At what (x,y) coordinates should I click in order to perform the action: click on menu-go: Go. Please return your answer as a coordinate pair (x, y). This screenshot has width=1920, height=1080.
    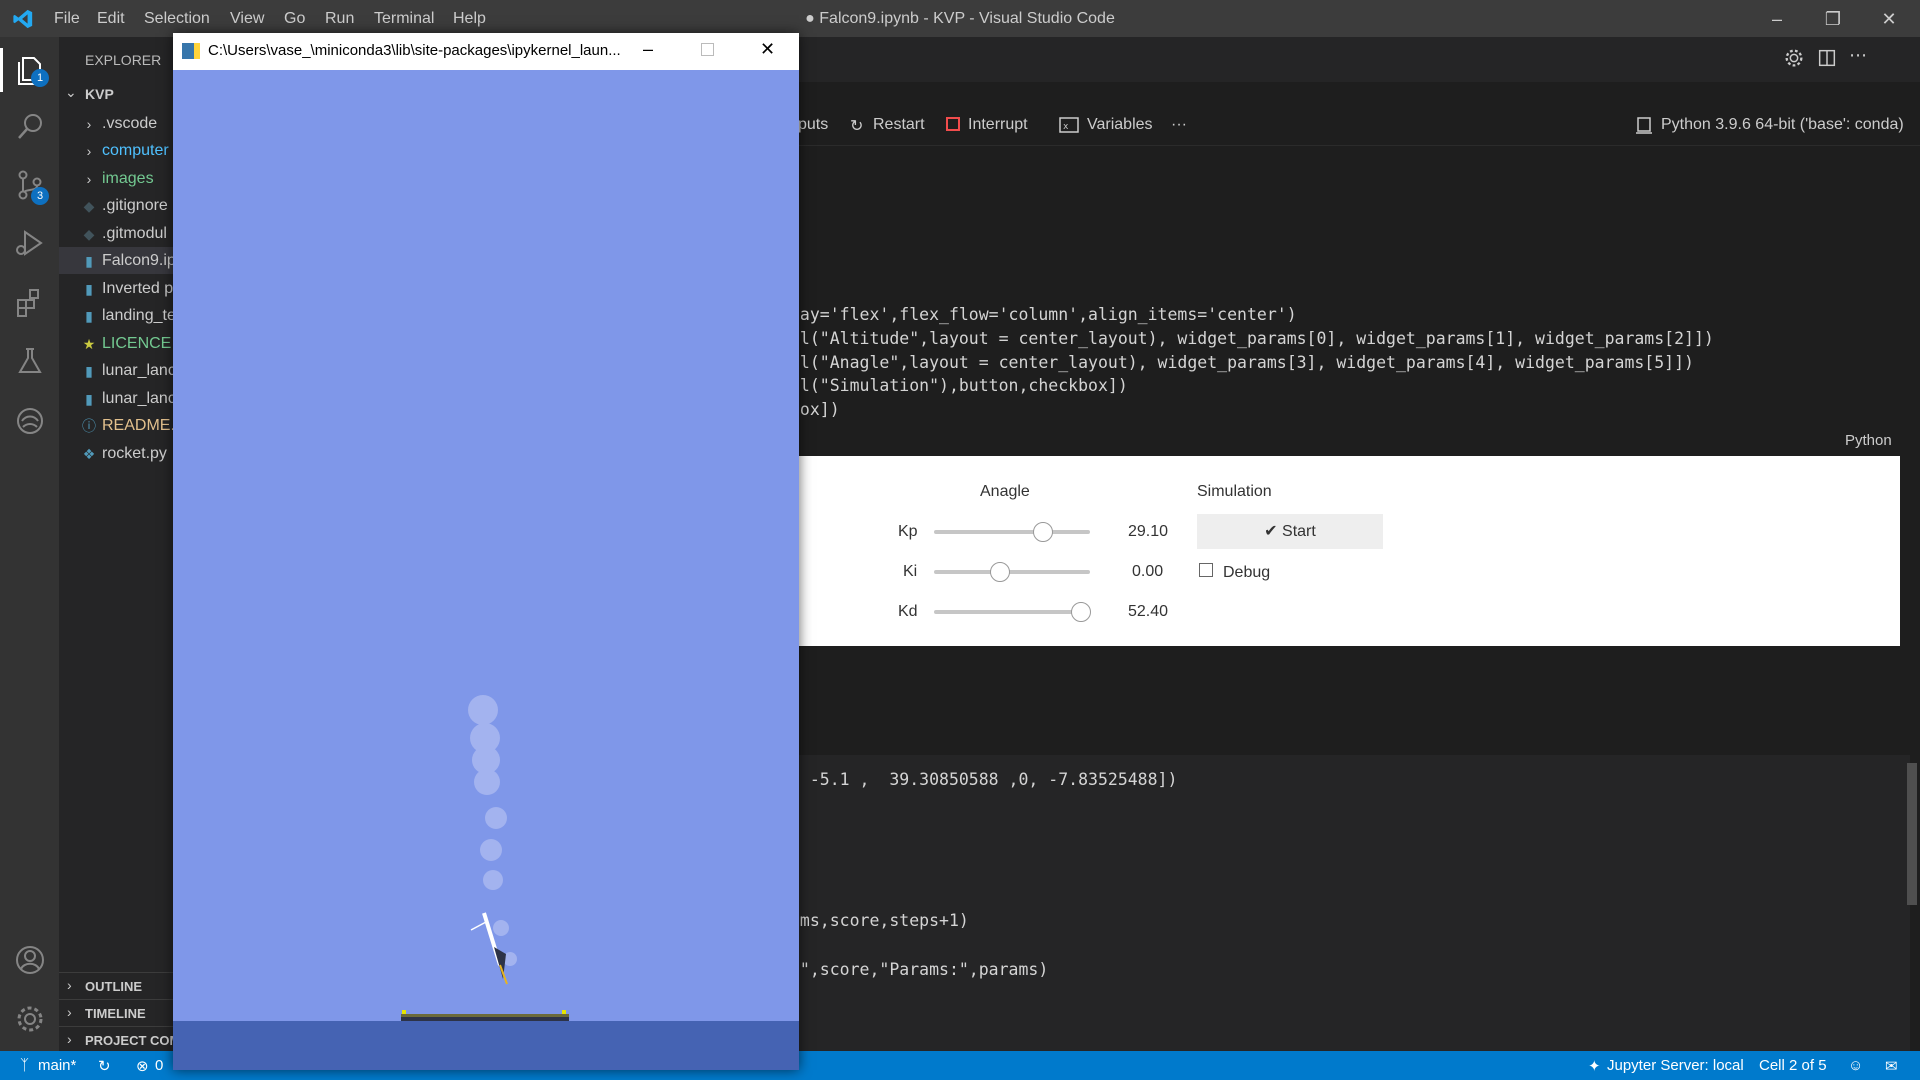
    Looking at the image, I should click on (294, 19).